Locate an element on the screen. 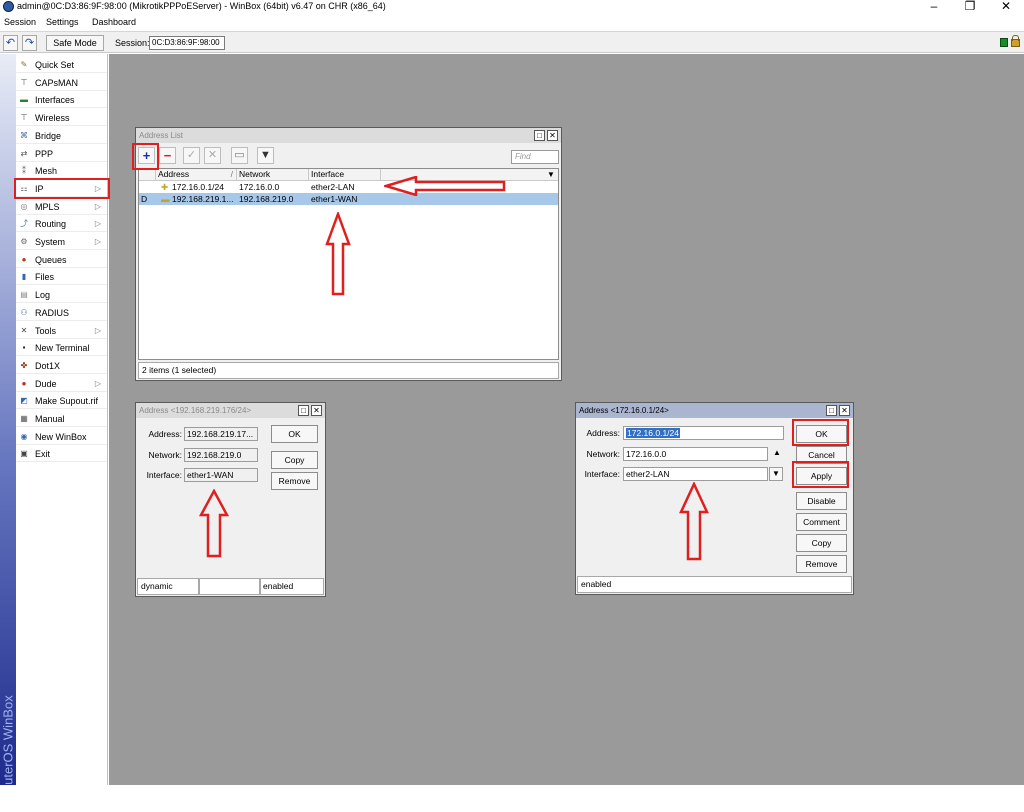 The height and width of the screenshot is (812, 1024). interface-dropdown-button: ▼ is located at coordinates (776, 474).